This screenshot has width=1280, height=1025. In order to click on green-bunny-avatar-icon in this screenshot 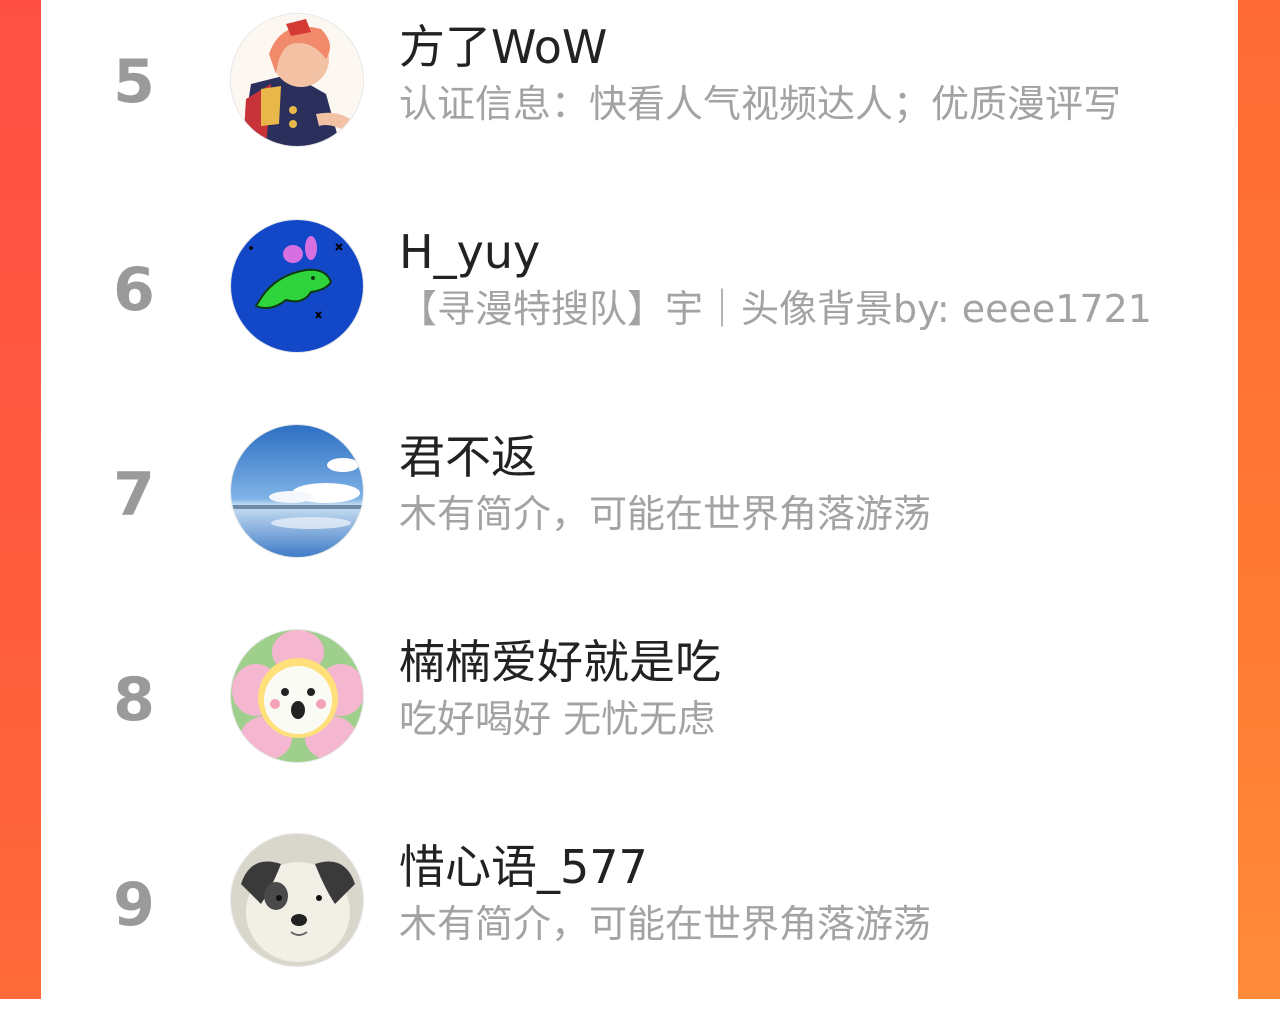, I will do `click(297, 286)`.